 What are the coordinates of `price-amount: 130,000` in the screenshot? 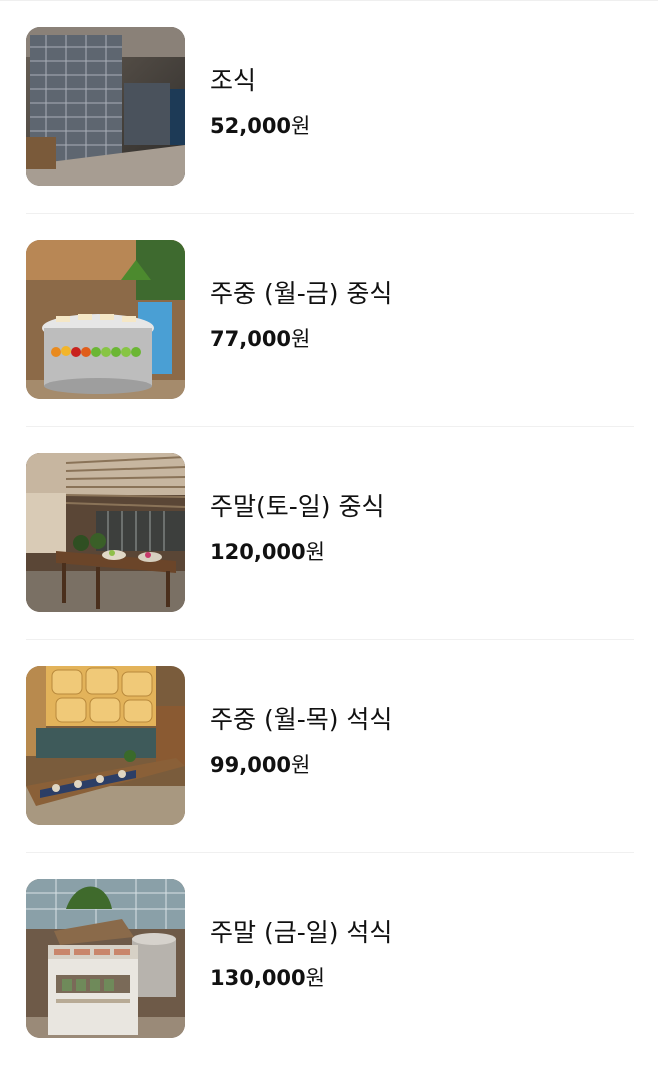 It's located at (258, 978).